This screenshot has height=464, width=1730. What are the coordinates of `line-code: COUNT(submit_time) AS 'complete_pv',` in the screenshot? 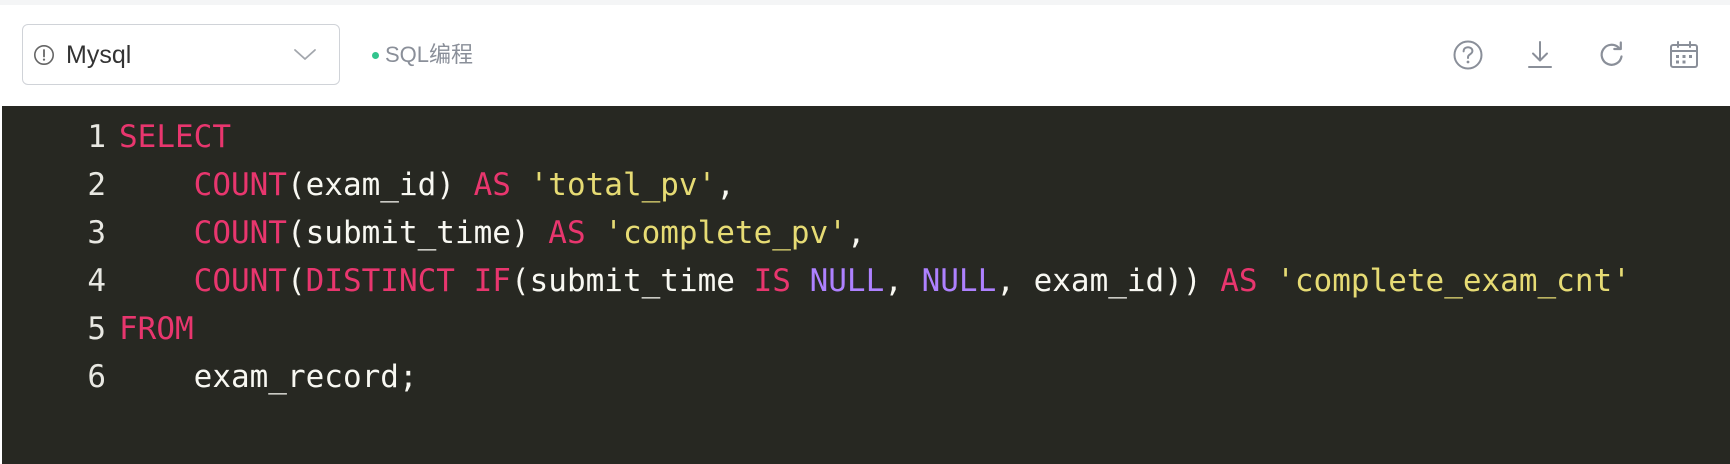 It's located at (492, 233).